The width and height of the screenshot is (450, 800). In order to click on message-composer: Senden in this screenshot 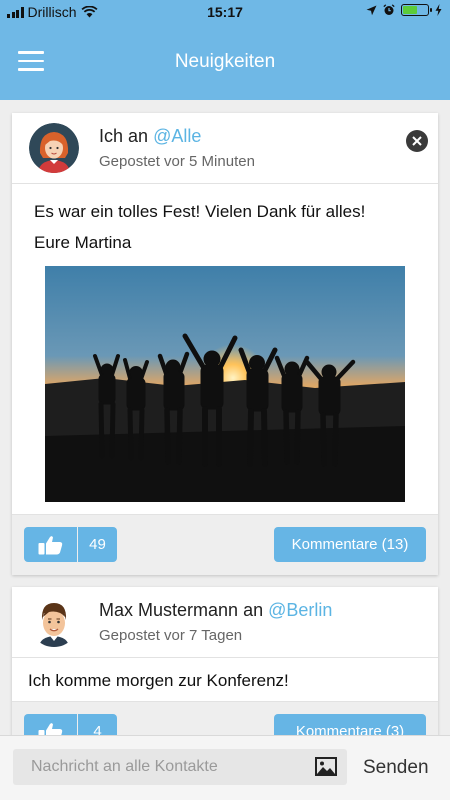, I will do `click(225, 767)`.